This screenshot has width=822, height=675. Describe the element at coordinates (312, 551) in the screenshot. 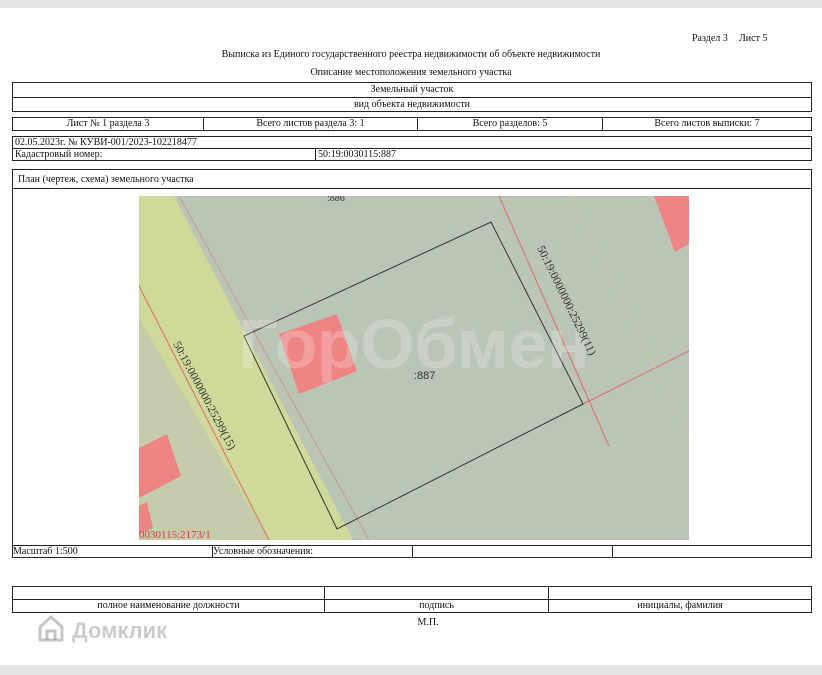

I see `legend-label-cell: Условные обозначения:` at that location.